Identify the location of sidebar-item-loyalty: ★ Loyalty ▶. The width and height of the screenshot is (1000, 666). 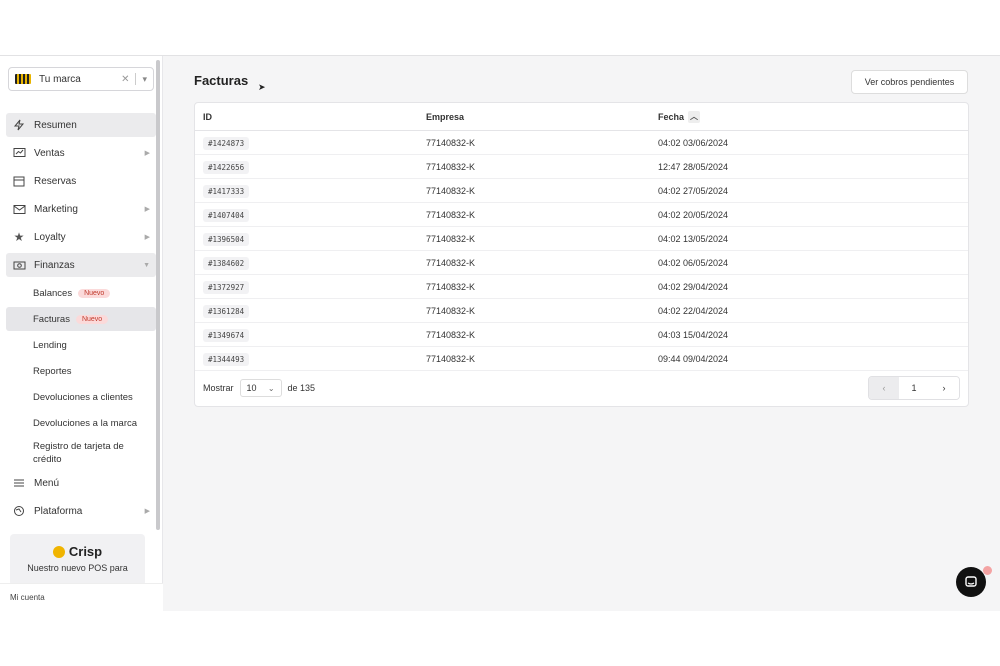
(81, 237).